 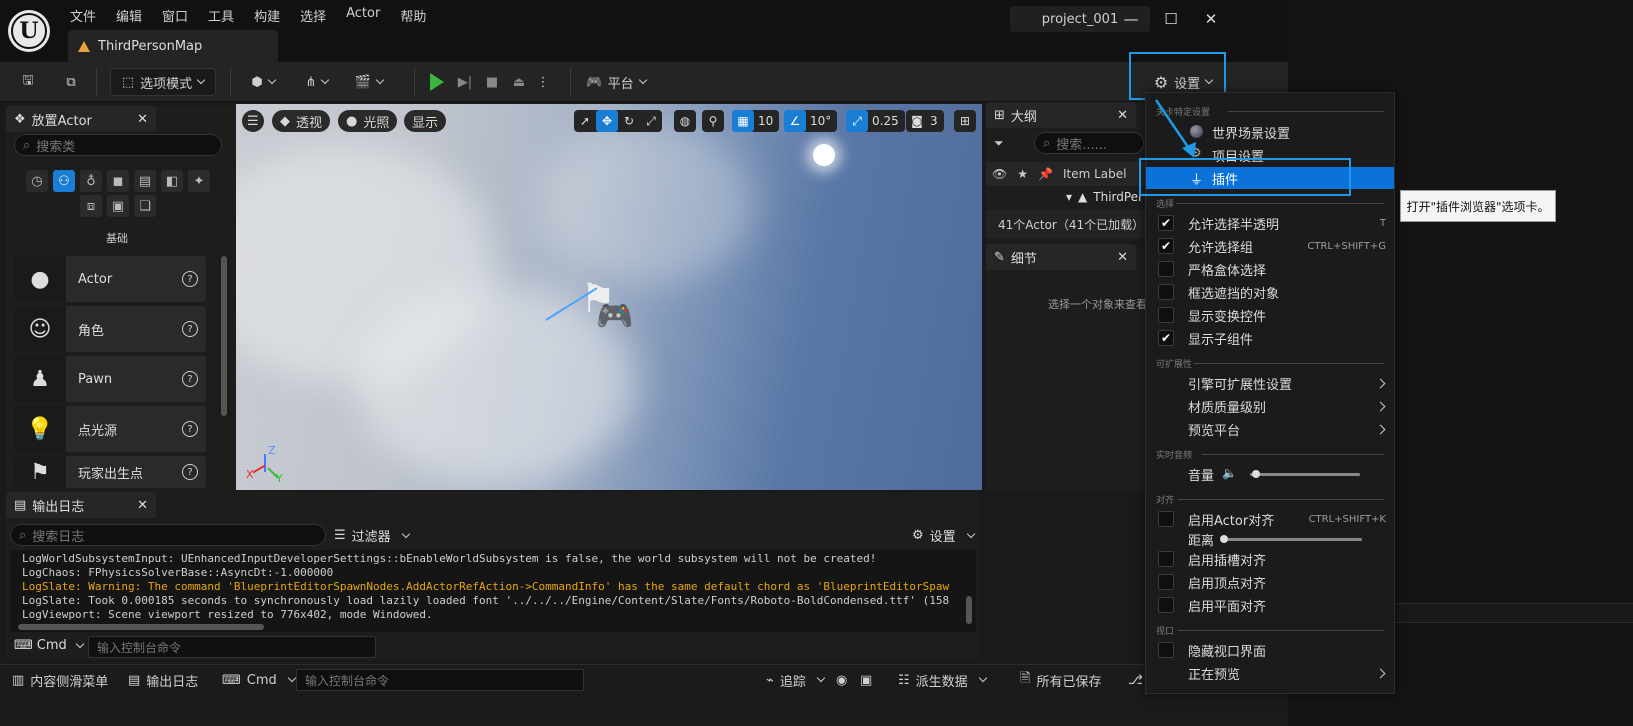 I want to click on box-select-occluded-item: 框选遮挡的对象, so click(x=1270, y=292).